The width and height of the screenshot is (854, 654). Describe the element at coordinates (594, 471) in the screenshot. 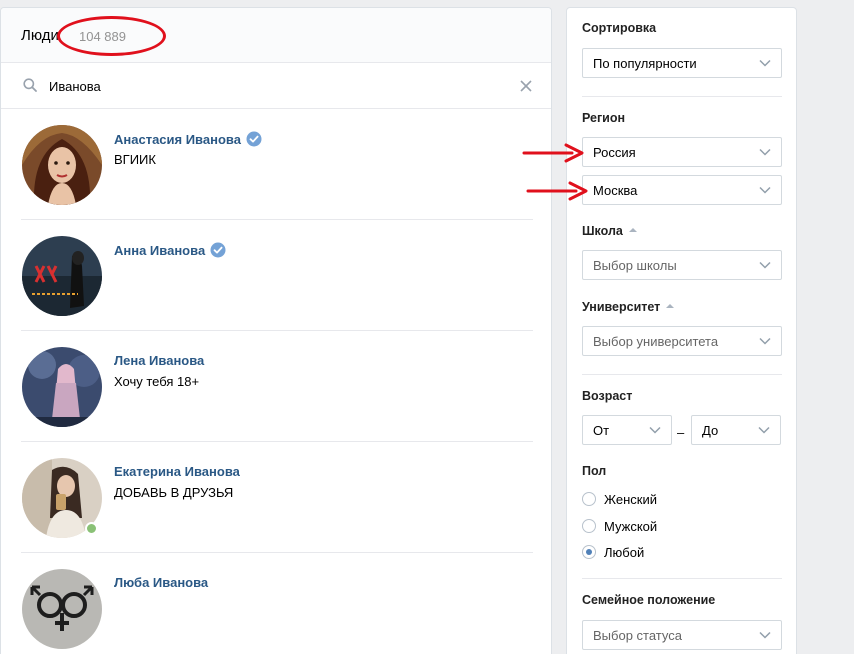

I see `gender-label: Пол` at that location.